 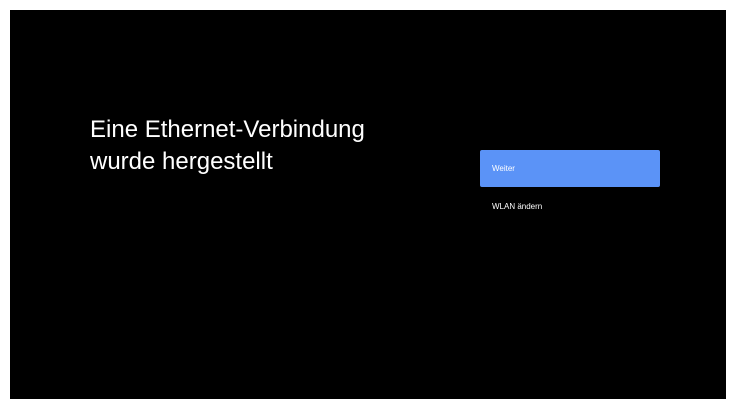 What do you see at coordinates (570, 207) in the screenshot?
I see `change-wlan-button: WLAN ändern` at bounding box center [570, 207].